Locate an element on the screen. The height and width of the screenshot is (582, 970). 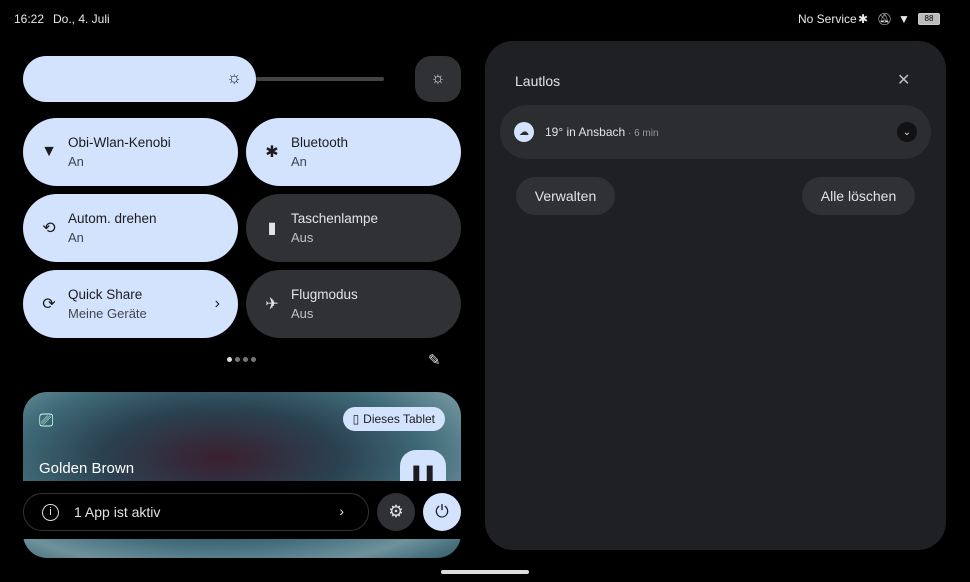
tile-obi-wlan-kenobi: ▼ Obi-Wlan-Kenobi An is located at coordinates (130, 152).